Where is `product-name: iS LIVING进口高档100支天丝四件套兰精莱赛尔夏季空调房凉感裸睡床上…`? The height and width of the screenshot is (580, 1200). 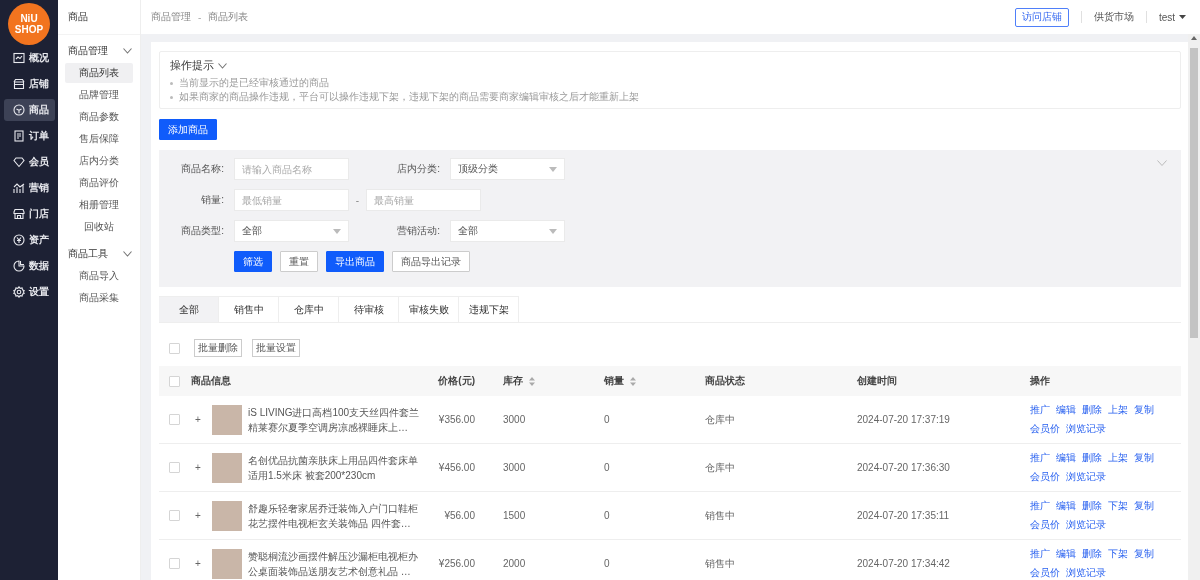 product-name: iS LIVING进口高档100支天丝四件套兰精莱赛尔夏季空调房凉感裸睡床上… is located at coordinates (334, 420).